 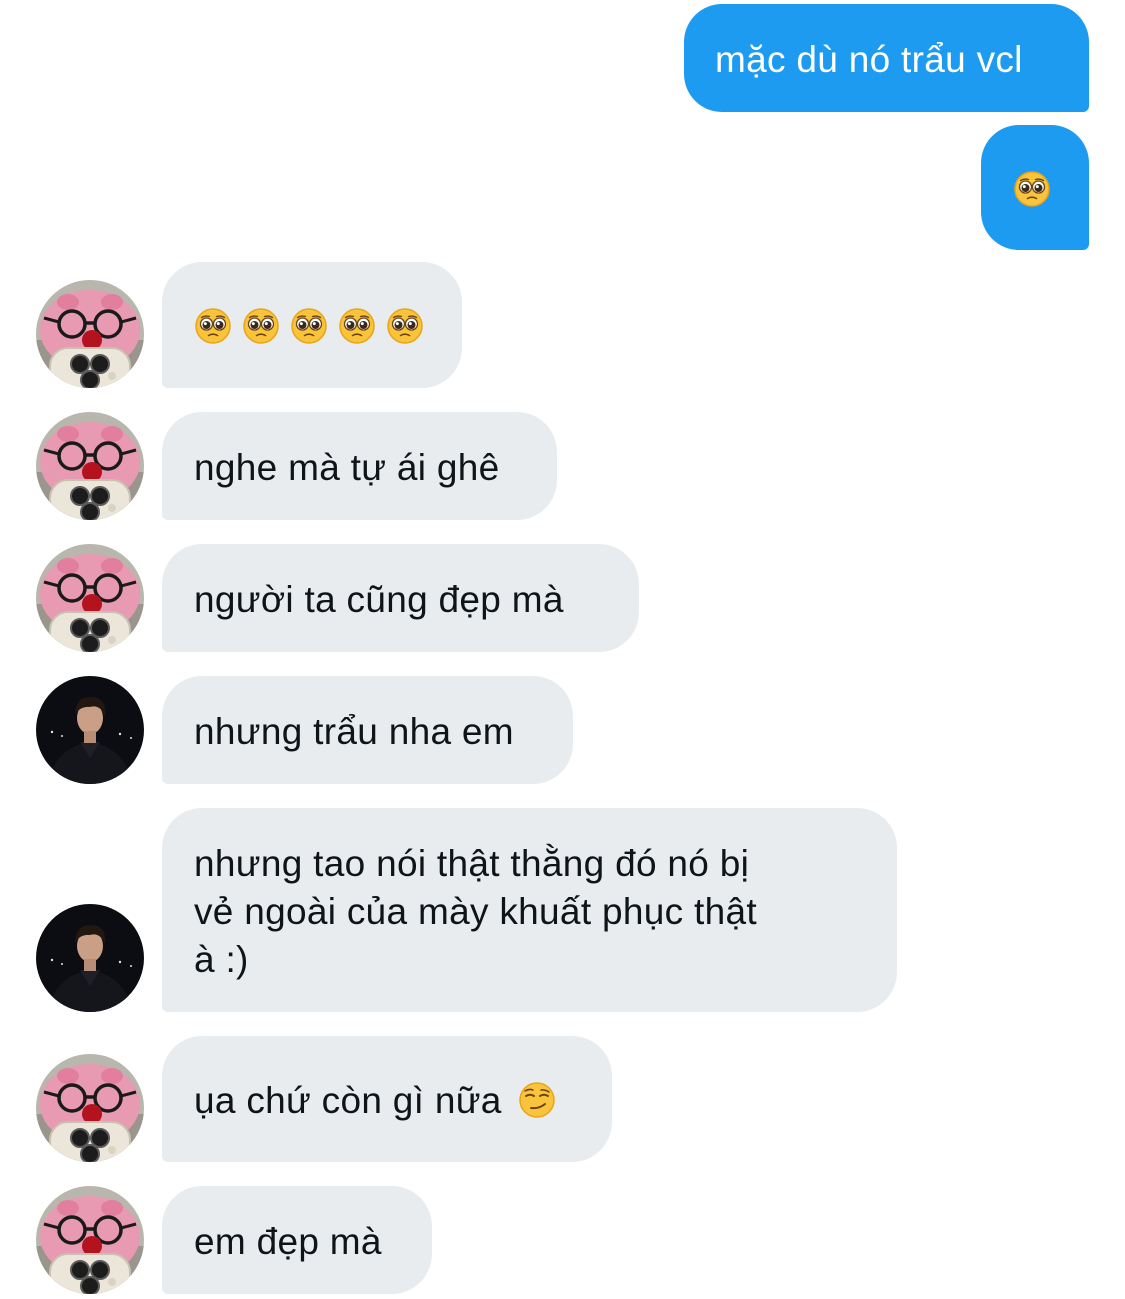 I want to click on received-message-bubble: ụa chứ còn gì nữa, so click(x=387, y=1099).